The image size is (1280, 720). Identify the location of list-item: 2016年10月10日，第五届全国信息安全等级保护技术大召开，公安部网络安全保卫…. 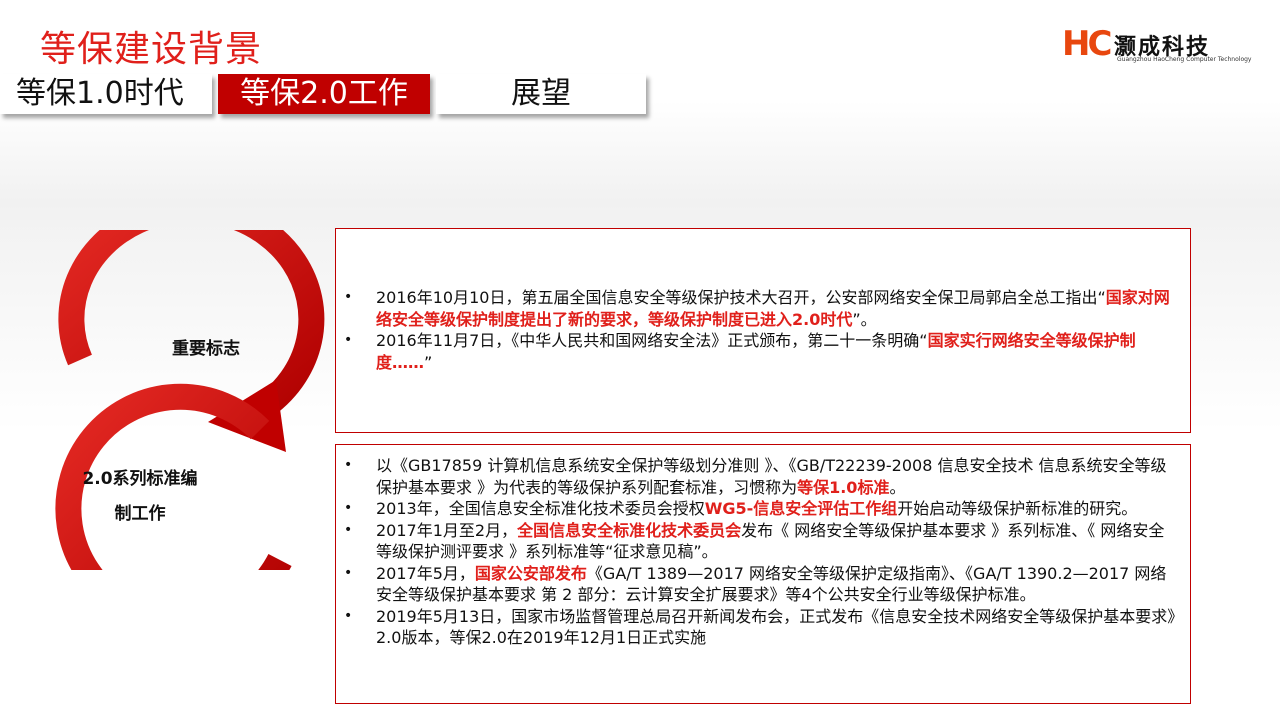
(763, 308).